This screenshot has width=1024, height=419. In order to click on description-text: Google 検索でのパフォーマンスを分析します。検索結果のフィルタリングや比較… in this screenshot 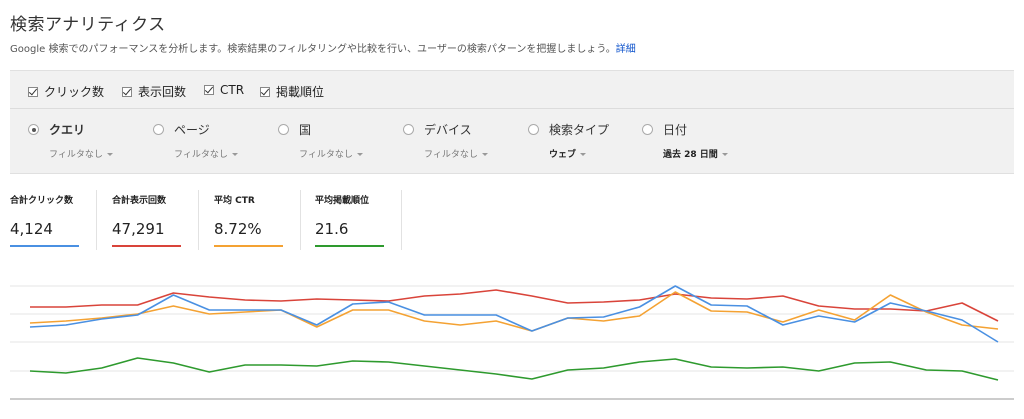, I will do `click(313, 49)`.